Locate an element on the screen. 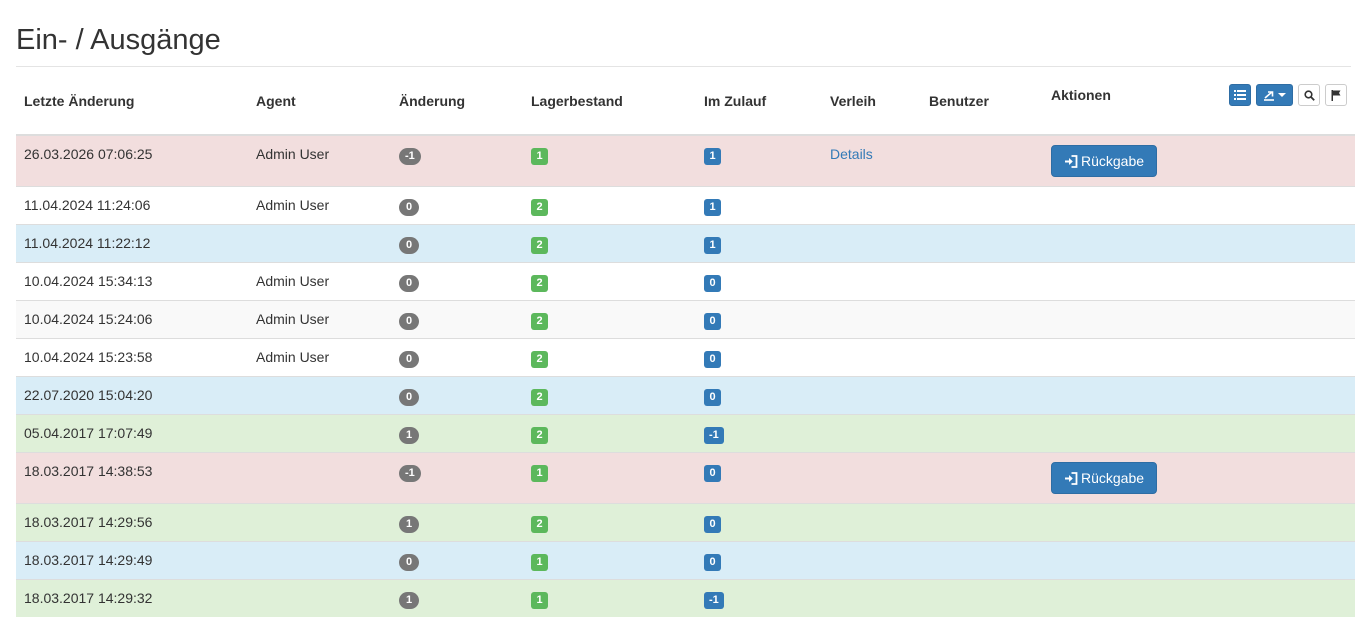  header-actions-label: Aktionen is located at coordinates (1081, 95).